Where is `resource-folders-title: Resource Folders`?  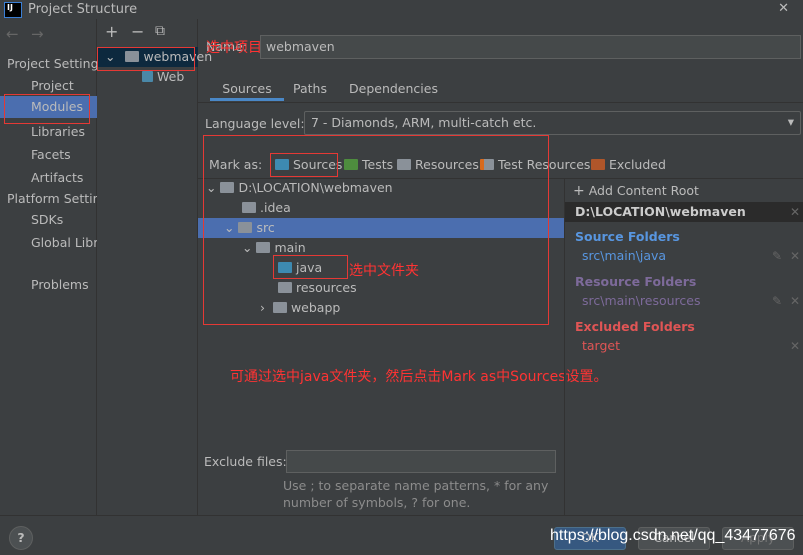 resource-folders-title: Resource Folders is located at coordinates (636, 281).